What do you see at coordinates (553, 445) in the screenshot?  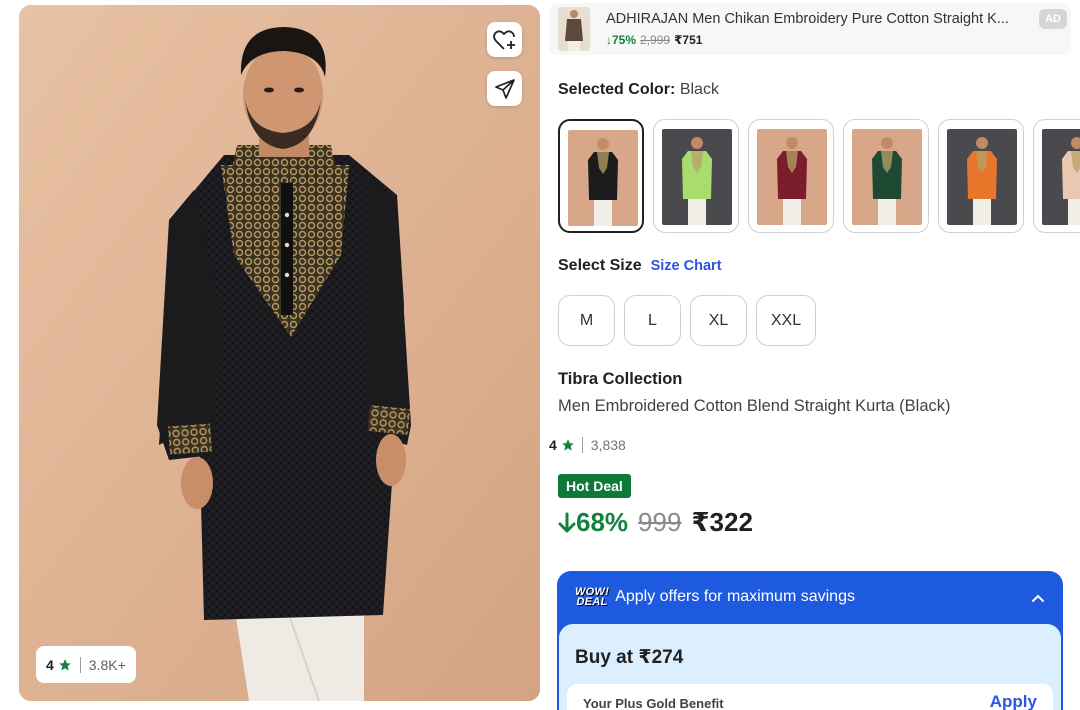 I see `product-rating-value: 4` at bounding box center [553, 445].